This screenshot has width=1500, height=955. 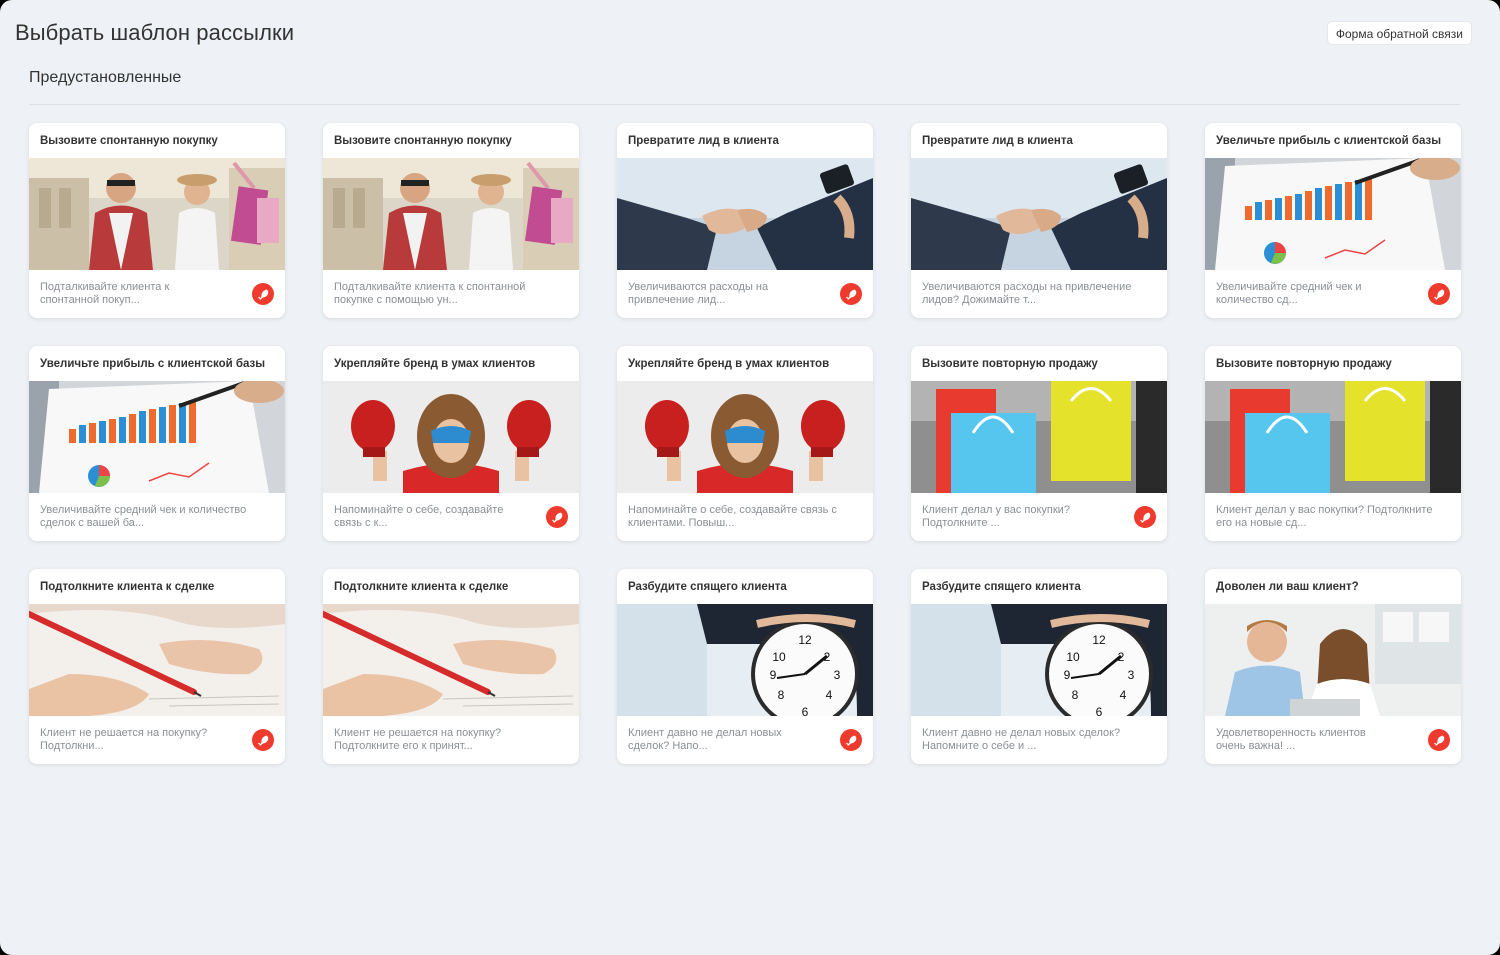 I want to click on section-title-preset: Предустановленные, so click(x=105, y=77).